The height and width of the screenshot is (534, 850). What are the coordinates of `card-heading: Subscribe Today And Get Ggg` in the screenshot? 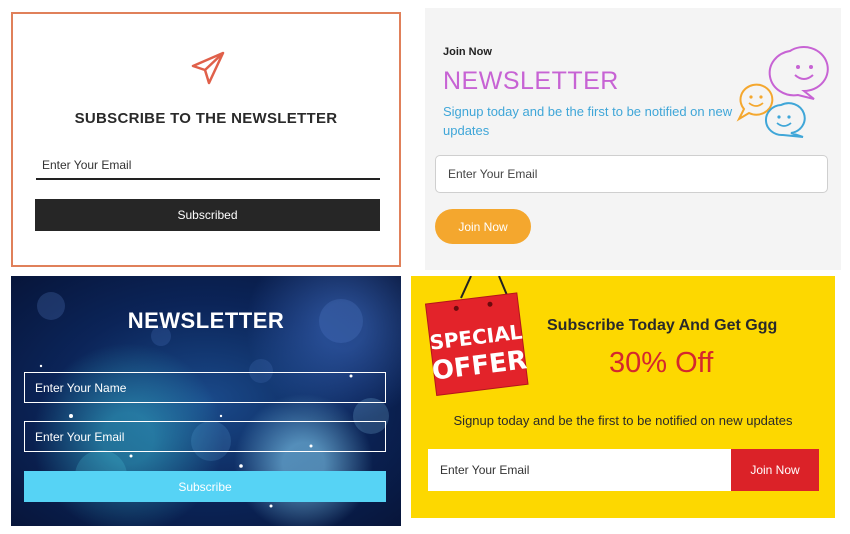 It's located at (662, 325).